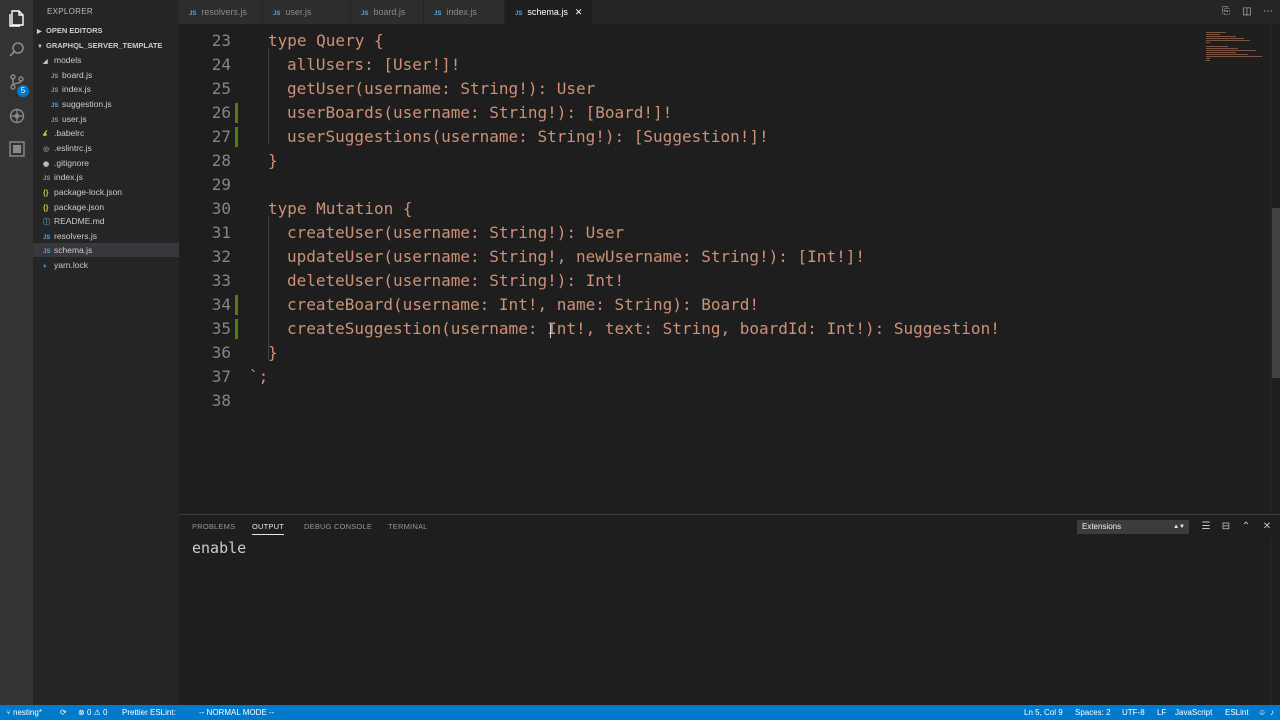 The width and height of the screenshot is (1280, 720). What do you see at coordinates (70, 11) in the screenshot?
I see `sidebar-title: EXPLORER` at bounding box center [70, 11].